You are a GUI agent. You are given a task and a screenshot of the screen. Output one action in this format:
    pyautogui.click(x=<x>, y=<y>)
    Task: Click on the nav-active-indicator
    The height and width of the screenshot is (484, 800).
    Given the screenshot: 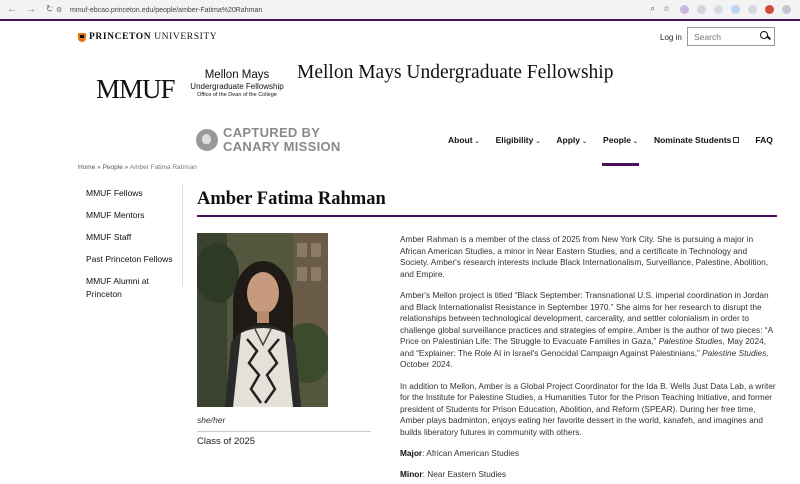 What is the action you would take?
    pyautogui.click(x=620, y=164)
    